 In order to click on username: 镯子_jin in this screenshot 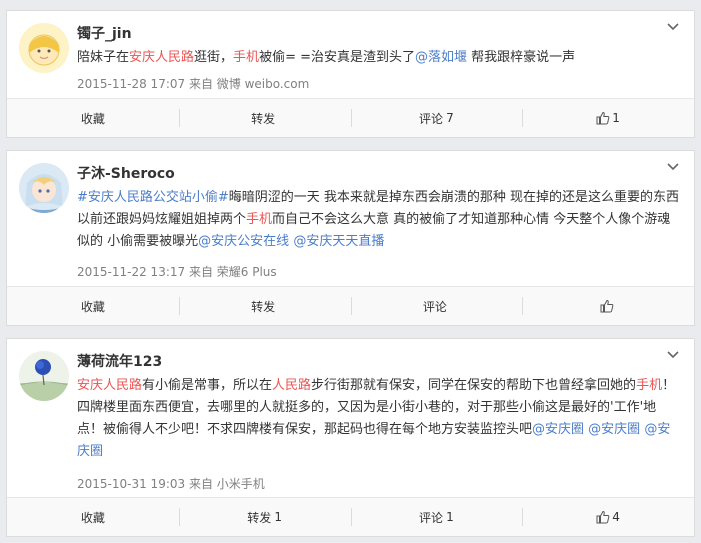, I will do `click(104, 33)`.